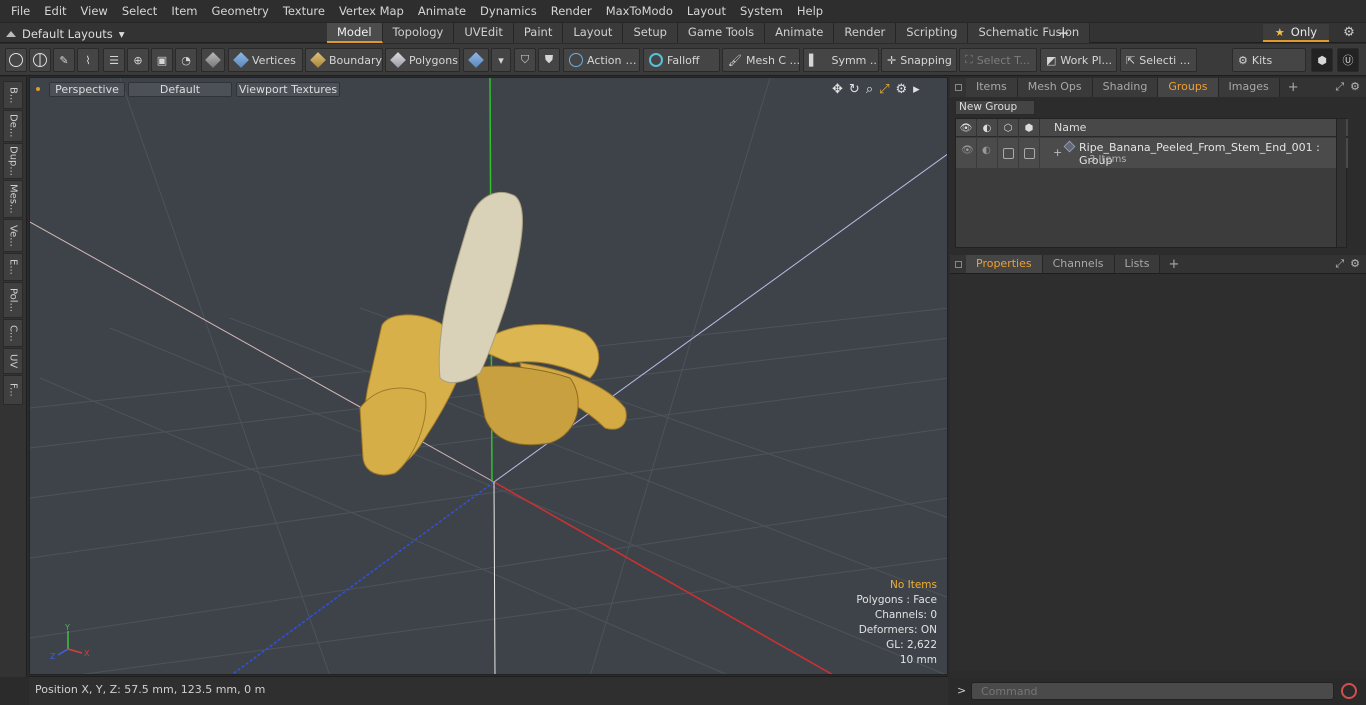  What do you see at coordinates (1063, 127) in the screenshot?
I see `name-column-header: Name` at bounding box center [1063, 127].